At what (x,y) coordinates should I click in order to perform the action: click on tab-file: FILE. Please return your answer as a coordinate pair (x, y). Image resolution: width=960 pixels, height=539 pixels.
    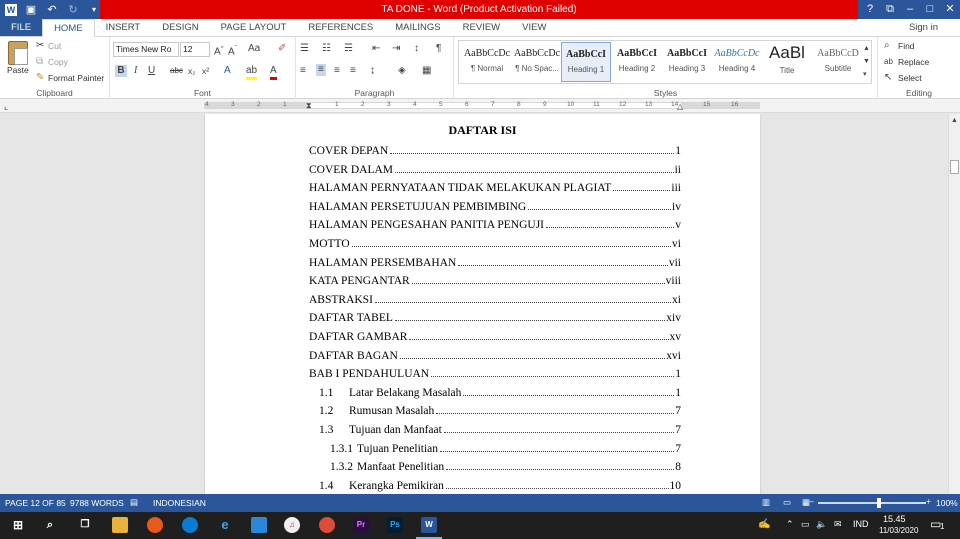
    Looking at the image, I should click on (21, 27).